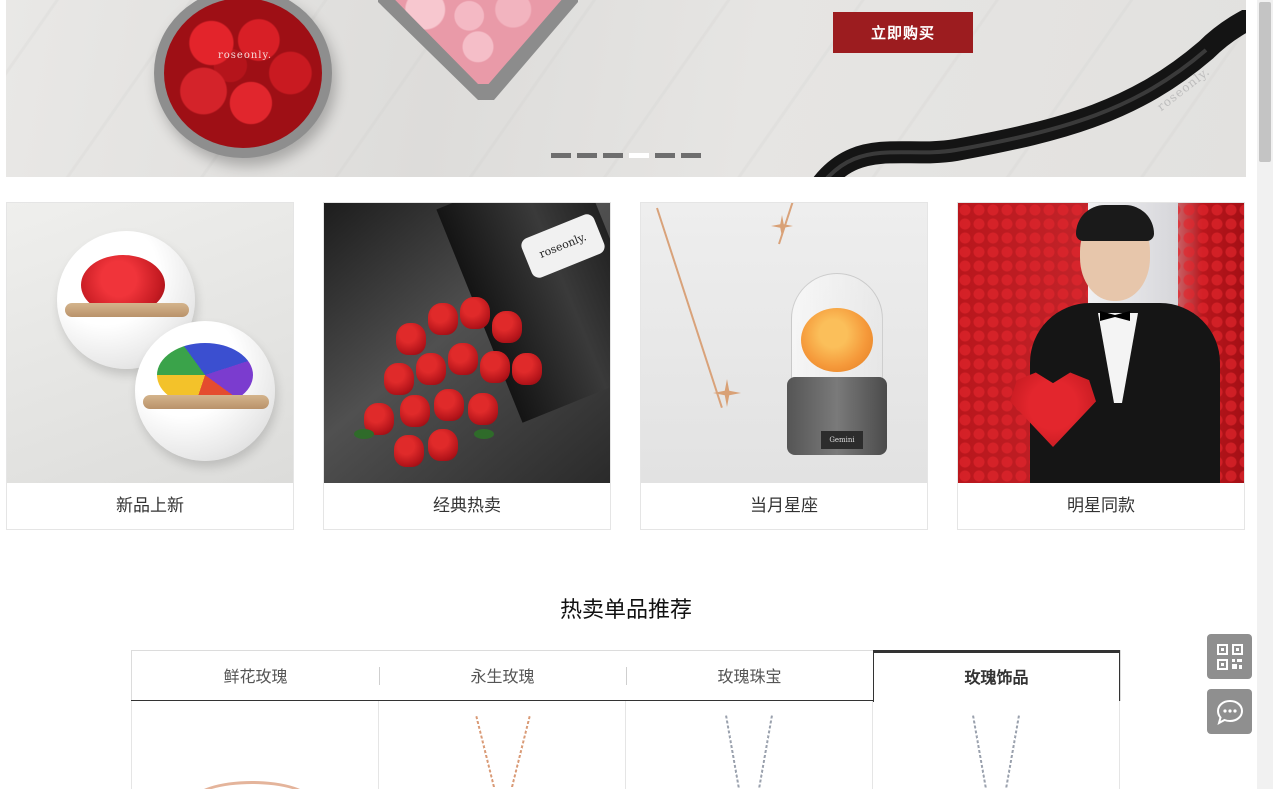 The image size is (1273, 789). What do you see at coordinates (784, 343) in the screenshot?
I see `monthly-zodiac-image: Gemini` at bounding box center [784, 343].